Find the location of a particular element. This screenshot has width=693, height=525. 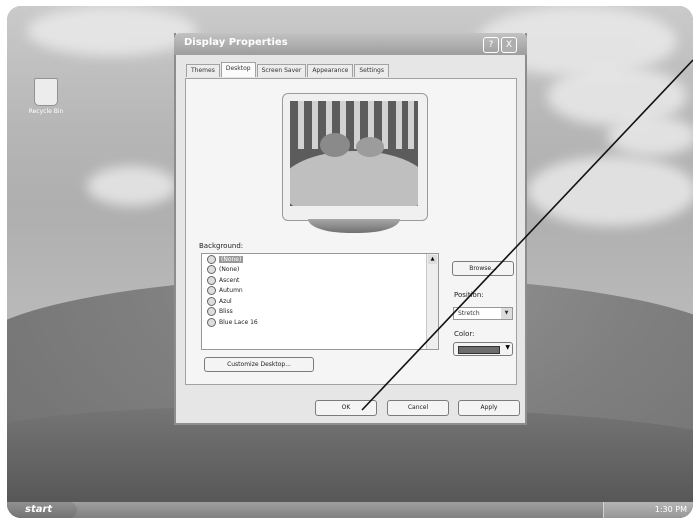

dialog-title: Display Properties is located at coordinates (236, 42).